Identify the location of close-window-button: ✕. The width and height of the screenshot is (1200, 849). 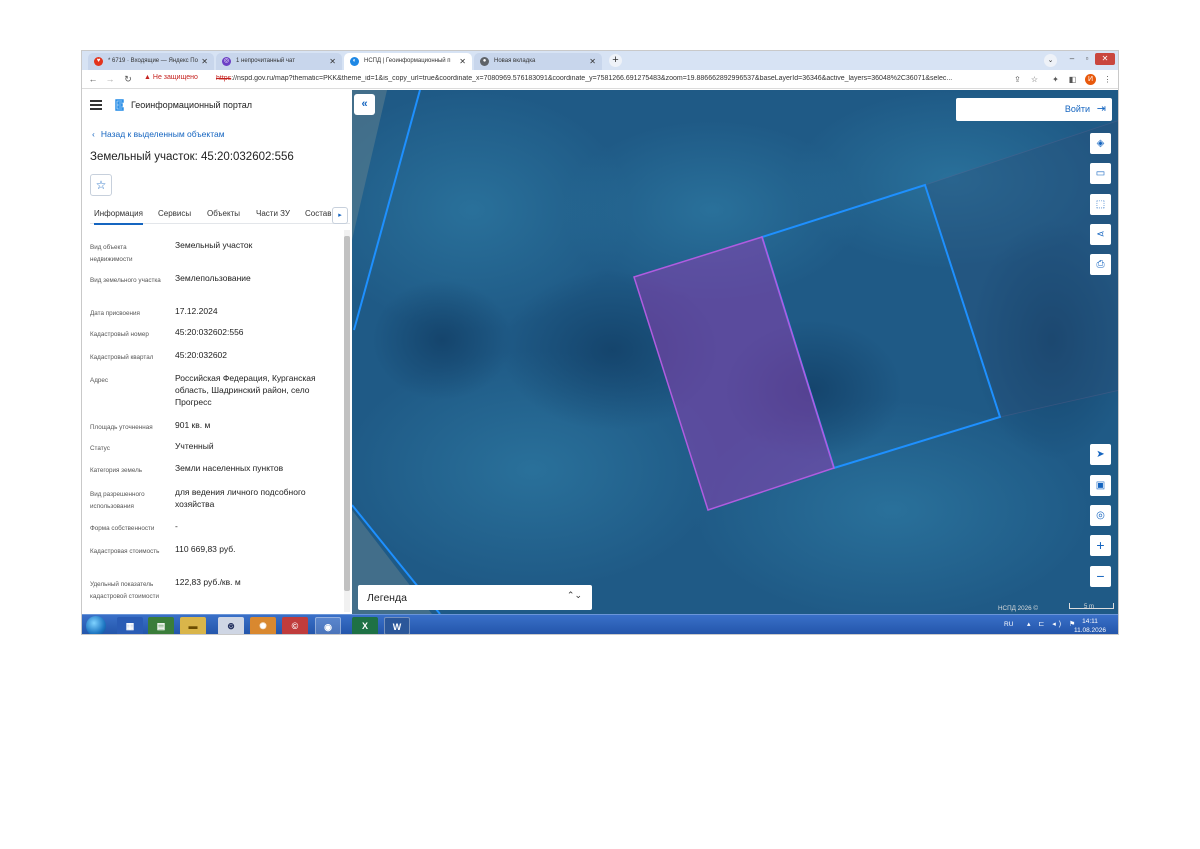
(1105, 59).